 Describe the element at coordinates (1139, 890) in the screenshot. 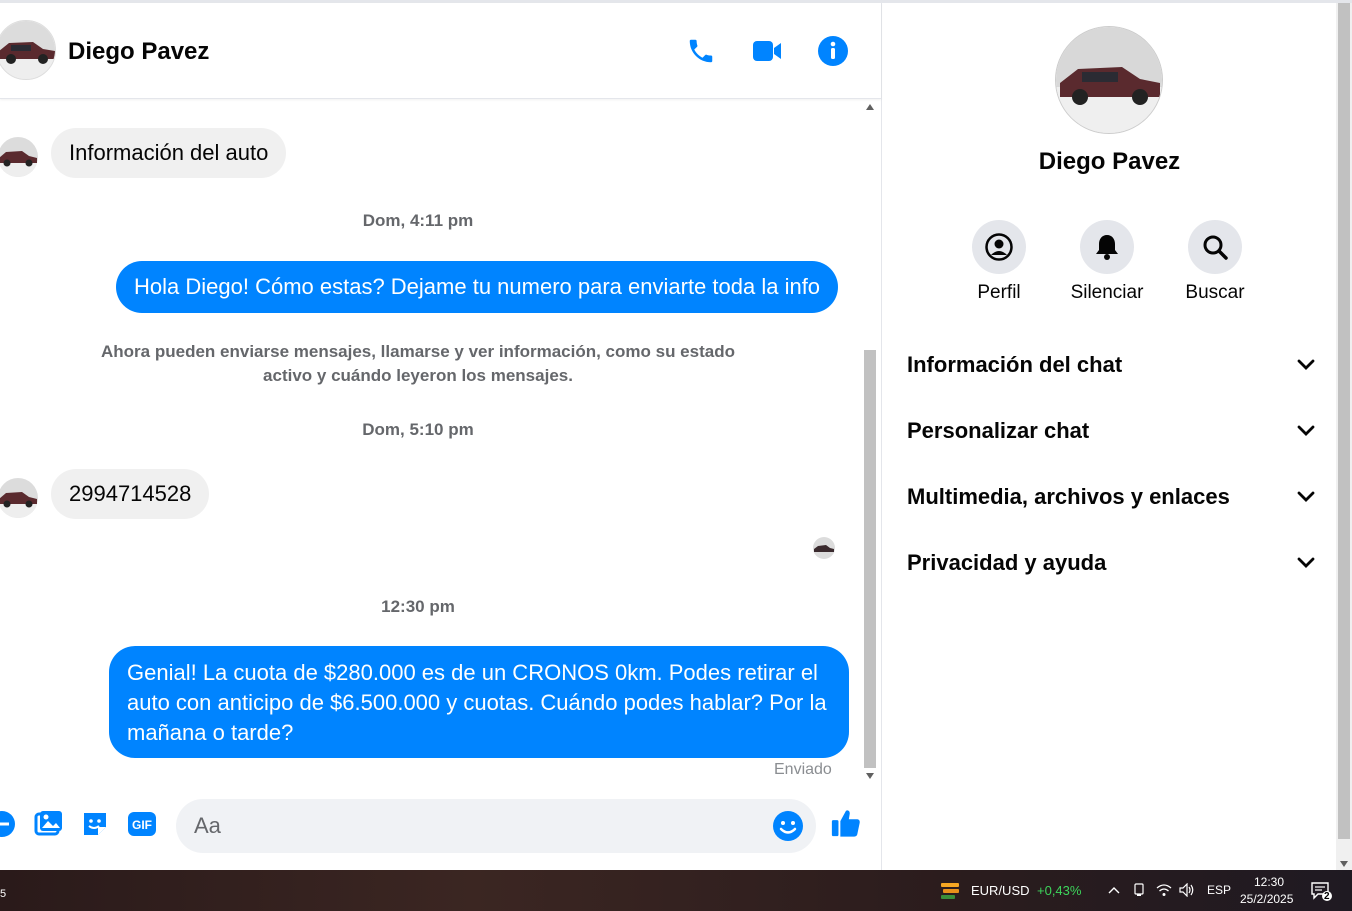

I see `device-icon` at that location.